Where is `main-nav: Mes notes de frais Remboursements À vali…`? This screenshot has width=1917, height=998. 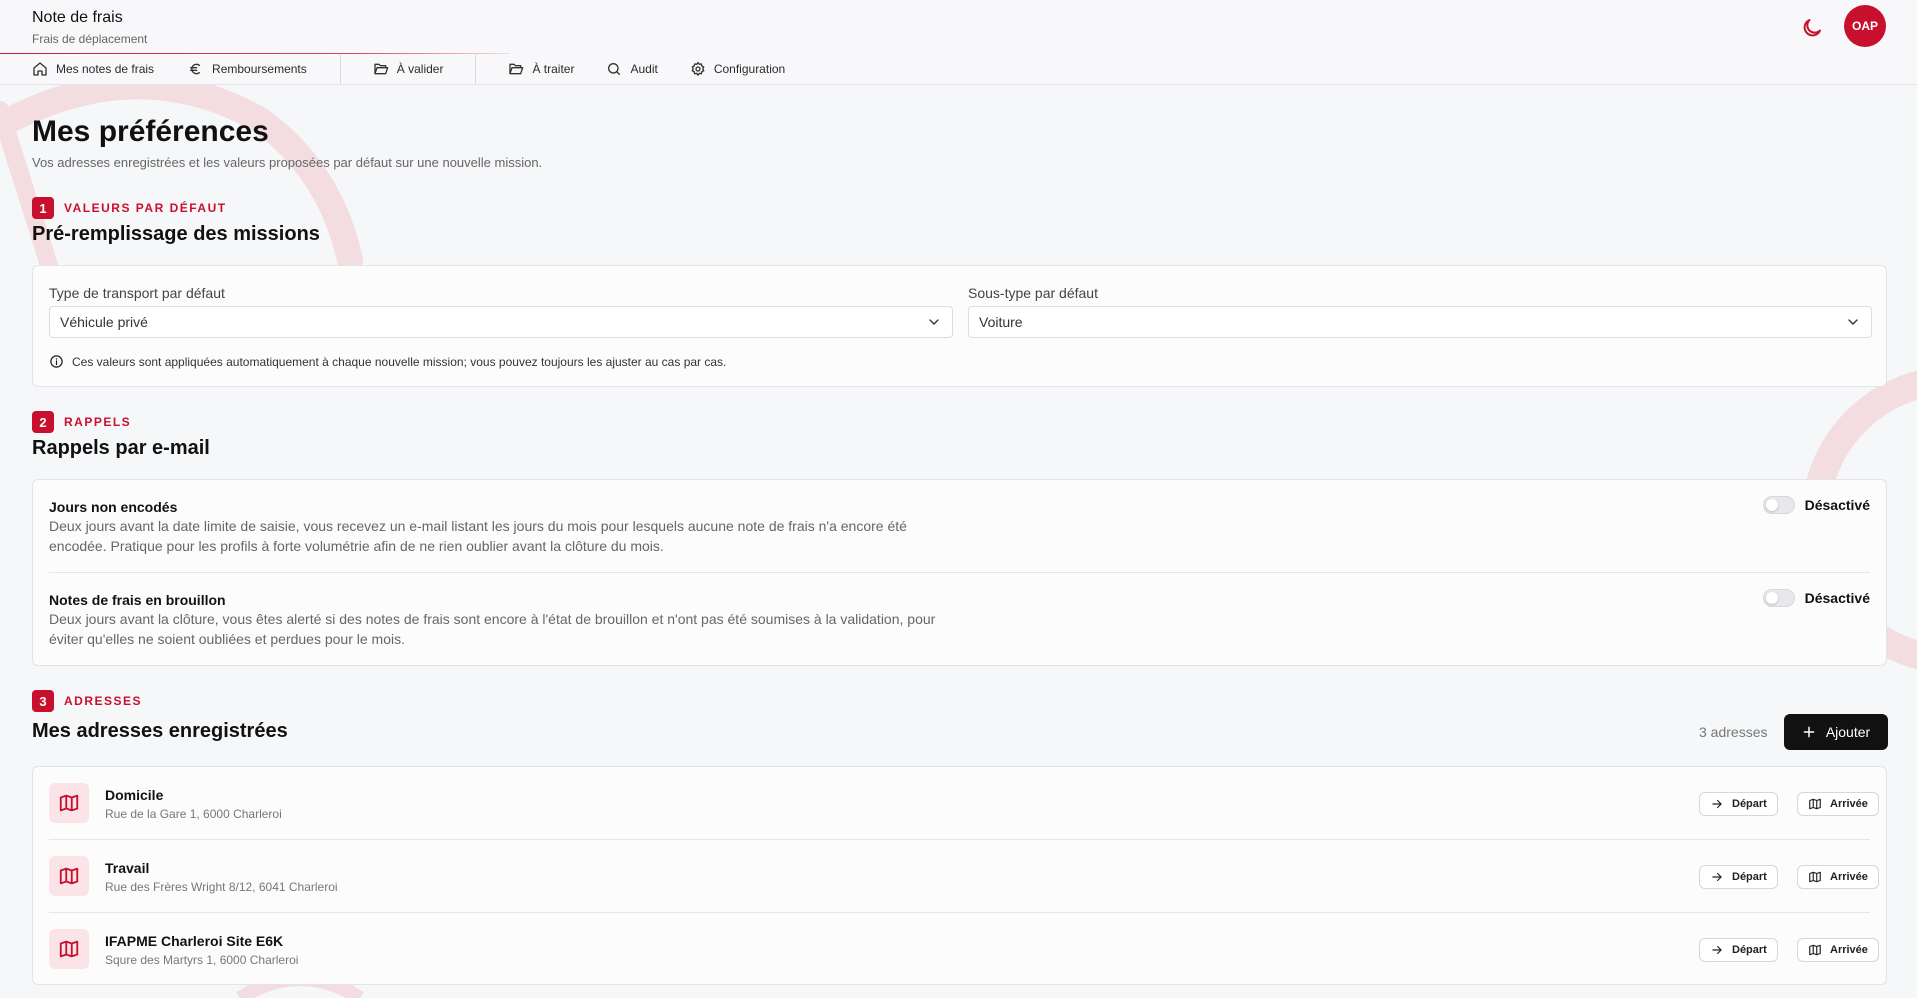
main-nav: Mes notes de frais Remboursements À vali… is located at coordinates (958, 69).